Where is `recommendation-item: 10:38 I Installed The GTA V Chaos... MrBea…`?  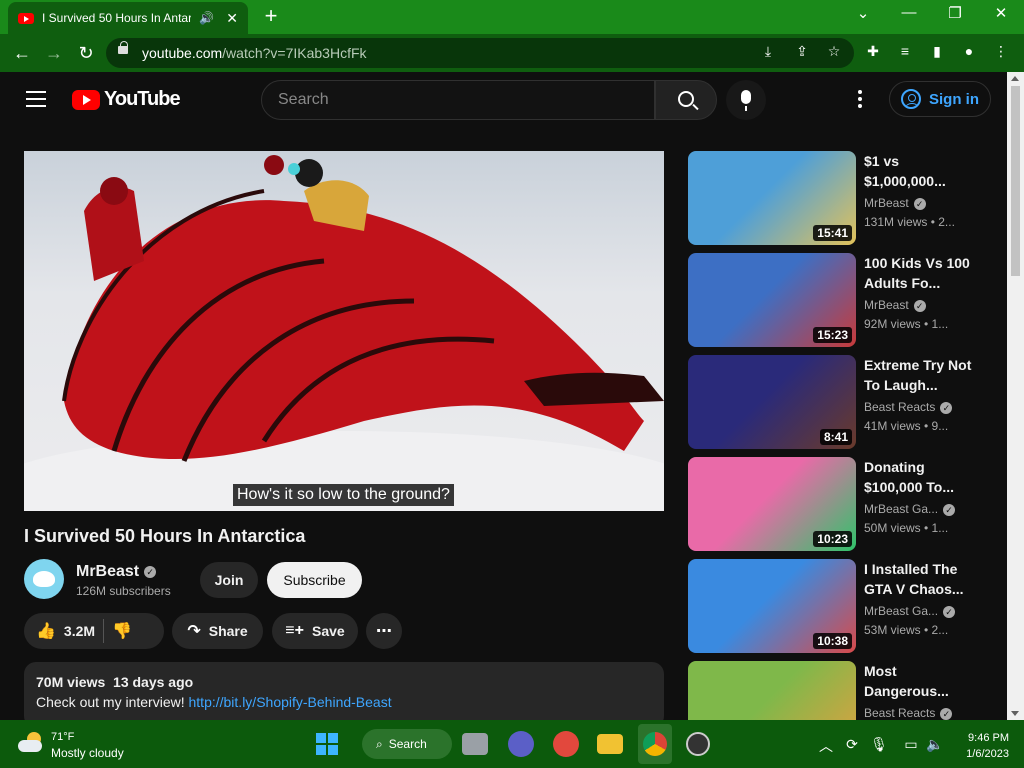
recommendation-item: 10:38 I Installed The GTA V Chaos... MrBea… is located at coordinates (843, 606).